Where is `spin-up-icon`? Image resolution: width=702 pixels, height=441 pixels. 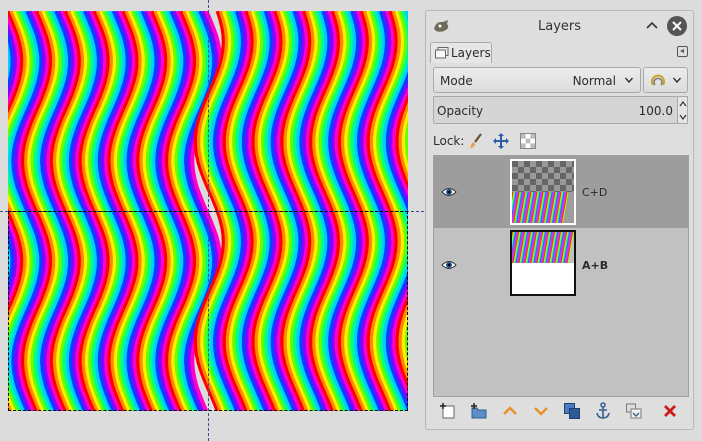
spin-up-icon is located at coordinates (683, 104).